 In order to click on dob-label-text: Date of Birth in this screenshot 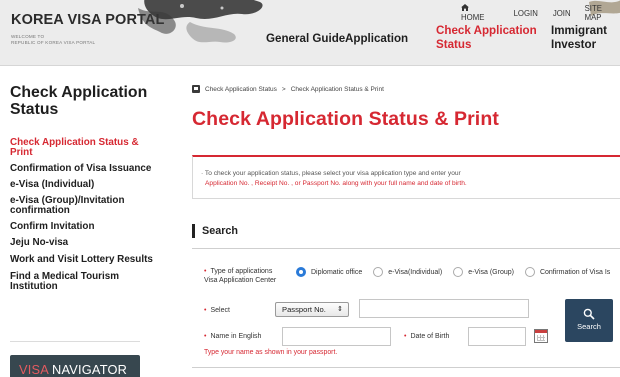, I will do `click(430, 336)`.